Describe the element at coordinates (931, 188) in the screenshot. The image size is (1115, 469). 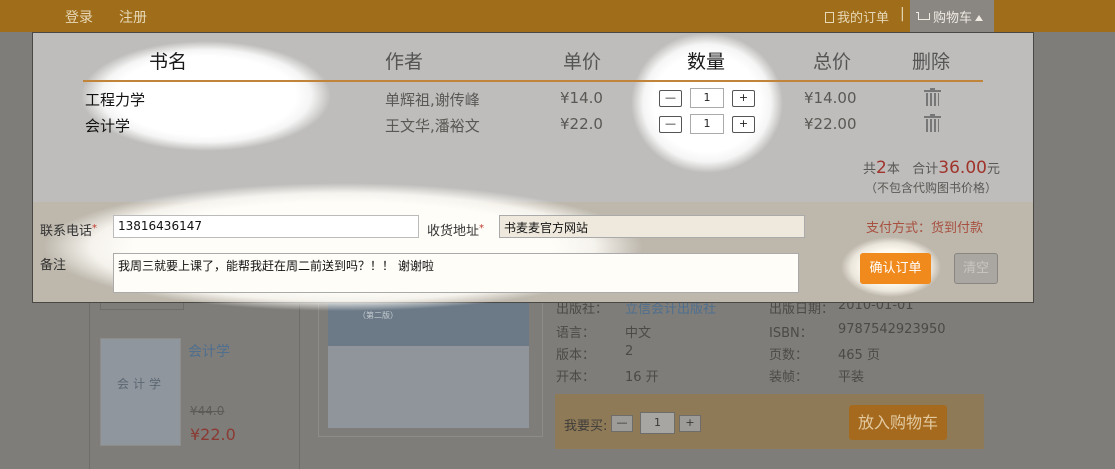
I see `summary-note: （不包含代购图书价格）` at that location.